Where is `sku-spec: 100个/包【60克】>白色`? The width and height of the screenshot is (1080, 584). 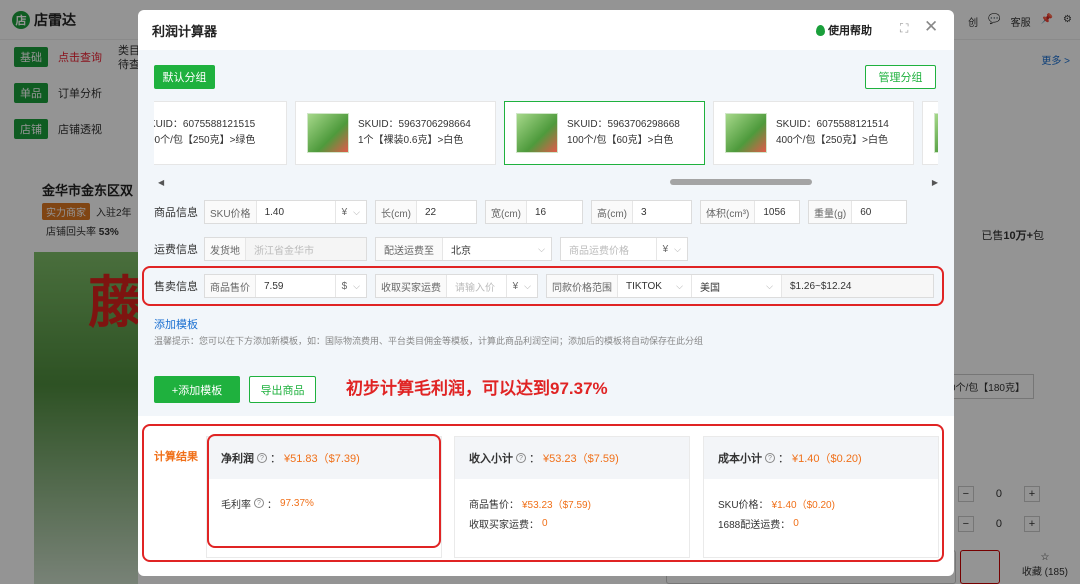
sku-spec: 100个/包【60克】>白色 is located at coordinates (620, 140).